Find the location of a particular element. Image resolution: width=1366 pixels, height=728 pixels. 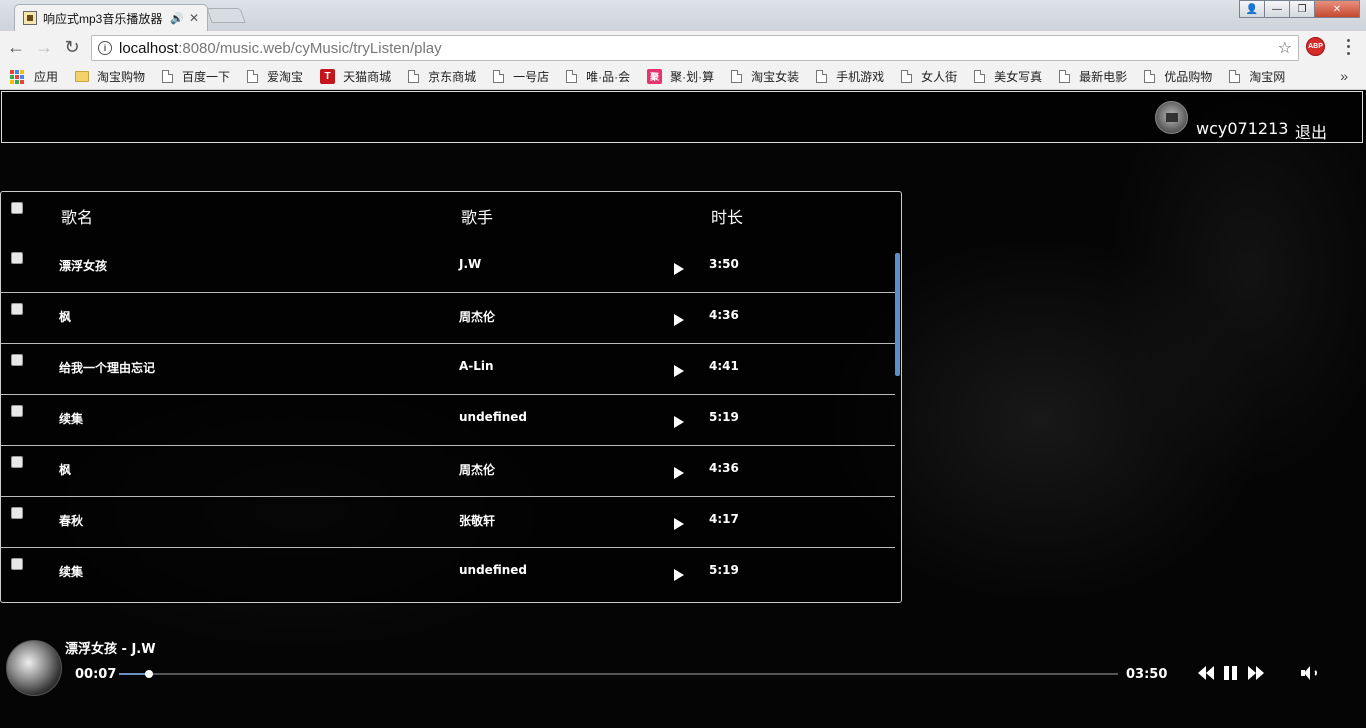

close-window-button: ✕ is located at coordinates (1337, 9).